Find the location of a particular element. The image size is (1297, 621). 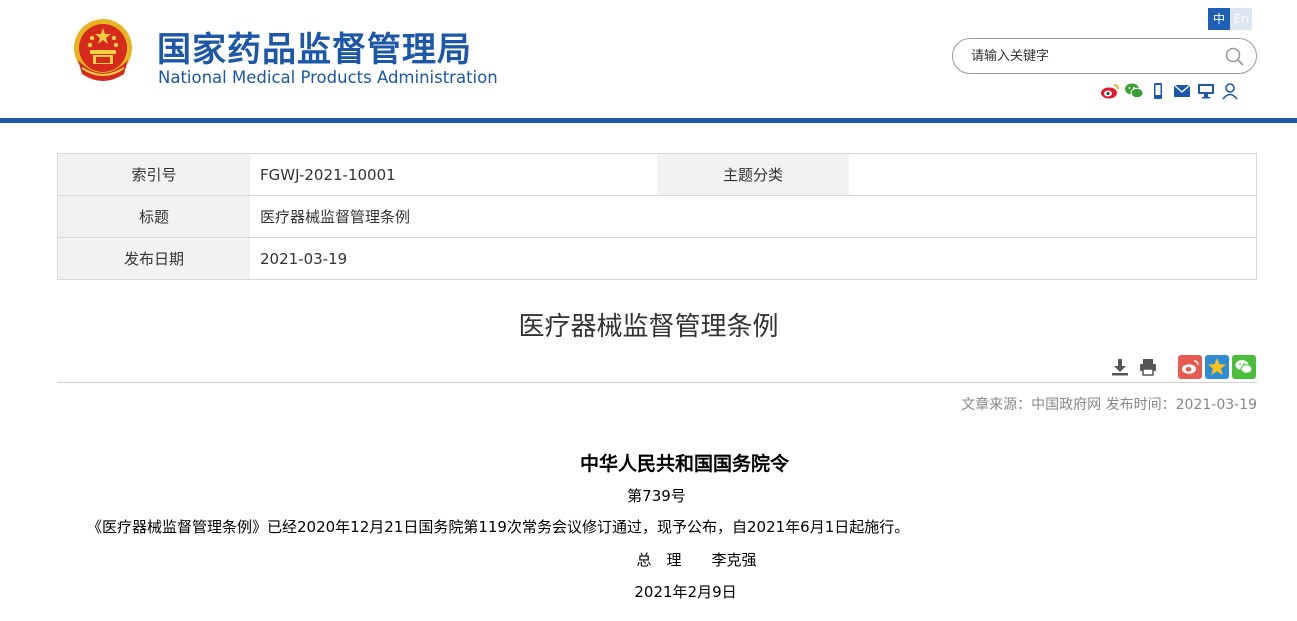

order-signature: 总 理 李克强 is located at coordinates (696, 560).